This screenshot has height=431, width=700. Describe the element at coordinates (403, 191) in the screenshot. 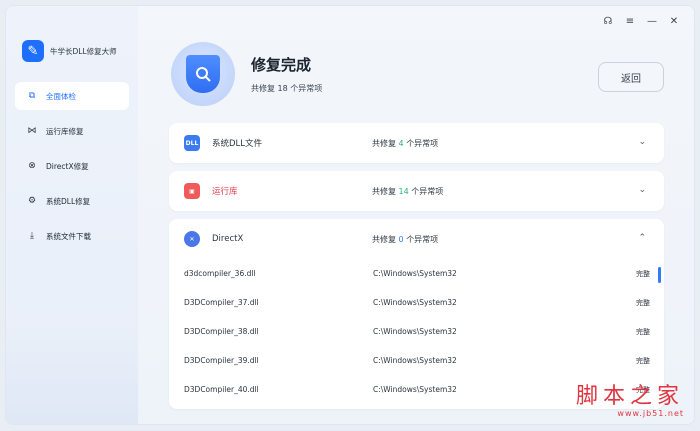

I see `section-count: 14` at that location.